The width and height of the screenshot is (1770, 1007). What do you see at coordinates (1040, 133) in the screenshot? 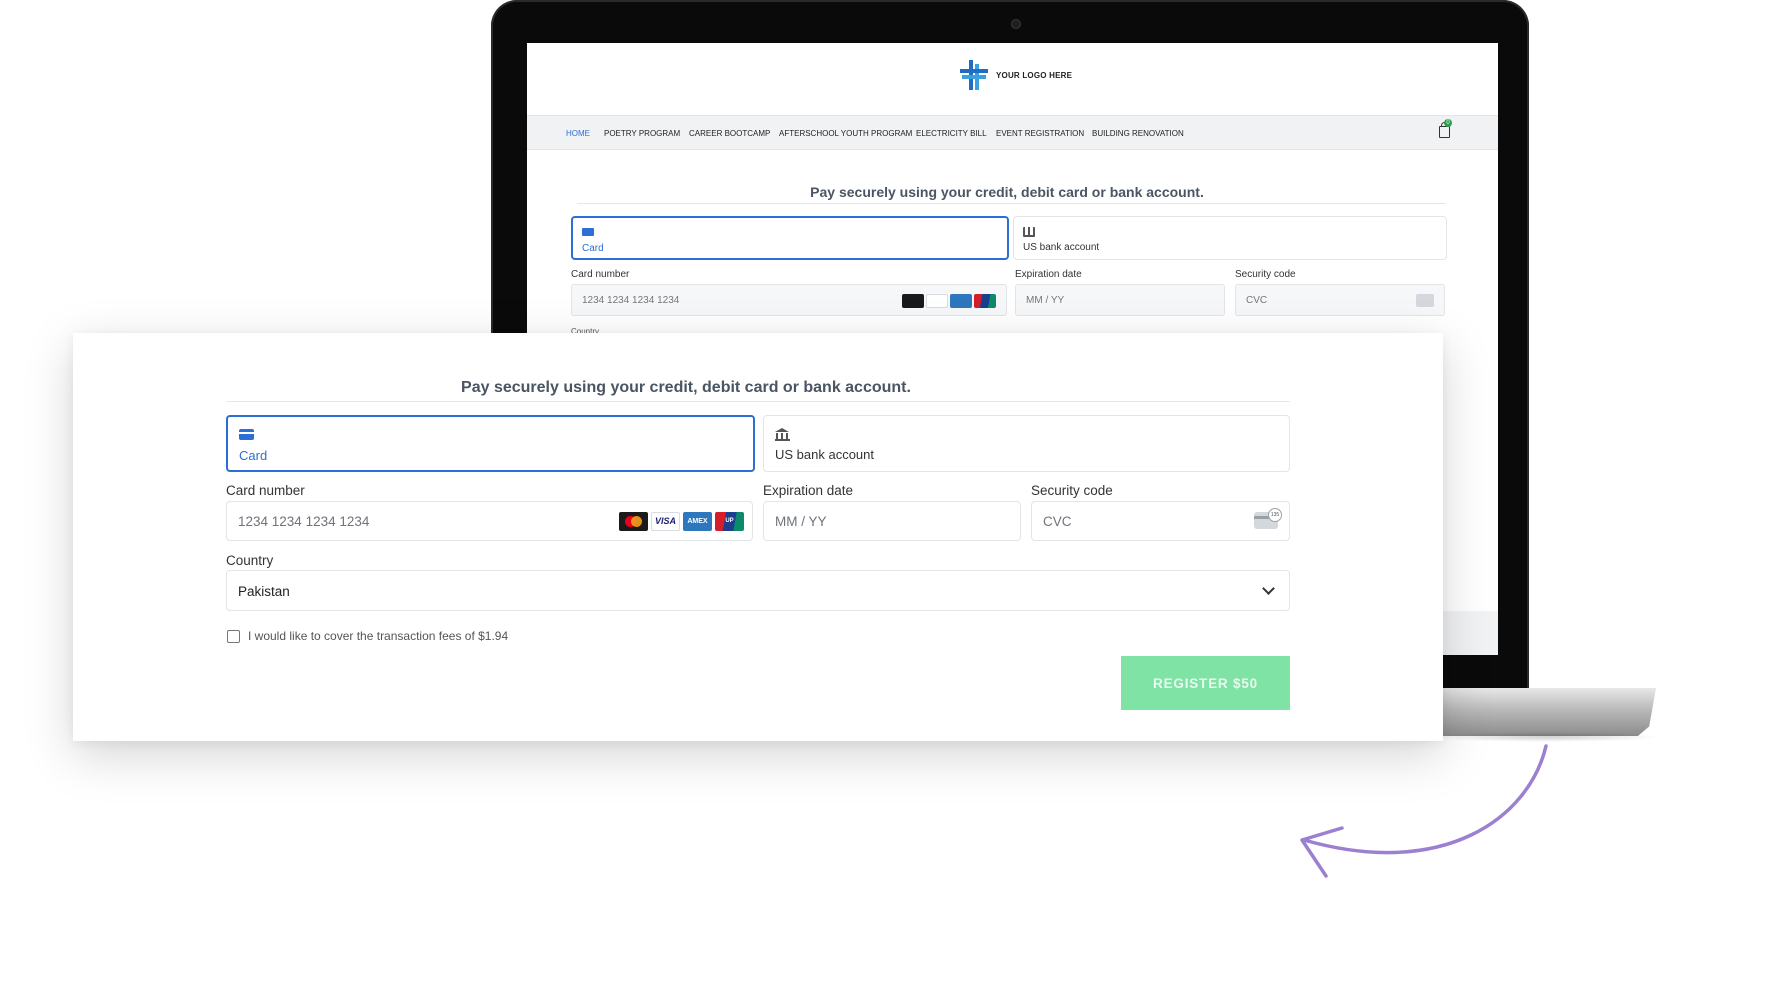
I see `nav-event-registration: EVENT REGISTRATION` at bounding box center [1040, 133].